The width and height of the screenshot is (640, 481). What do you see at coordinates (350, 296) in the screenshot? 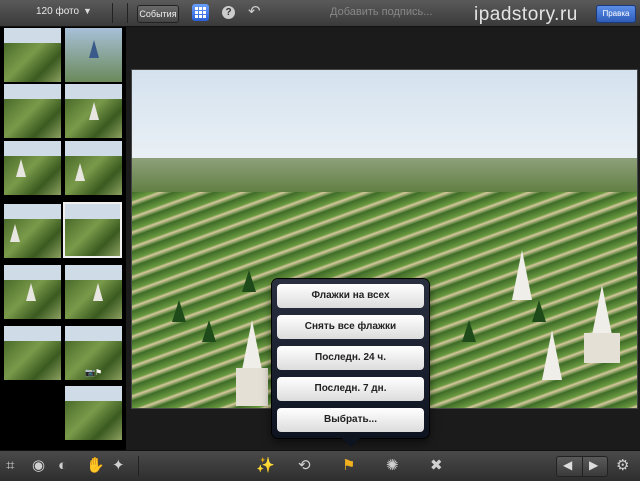
I see `flag-all-button: Флажки на всех` at bounding box center [350, 296].